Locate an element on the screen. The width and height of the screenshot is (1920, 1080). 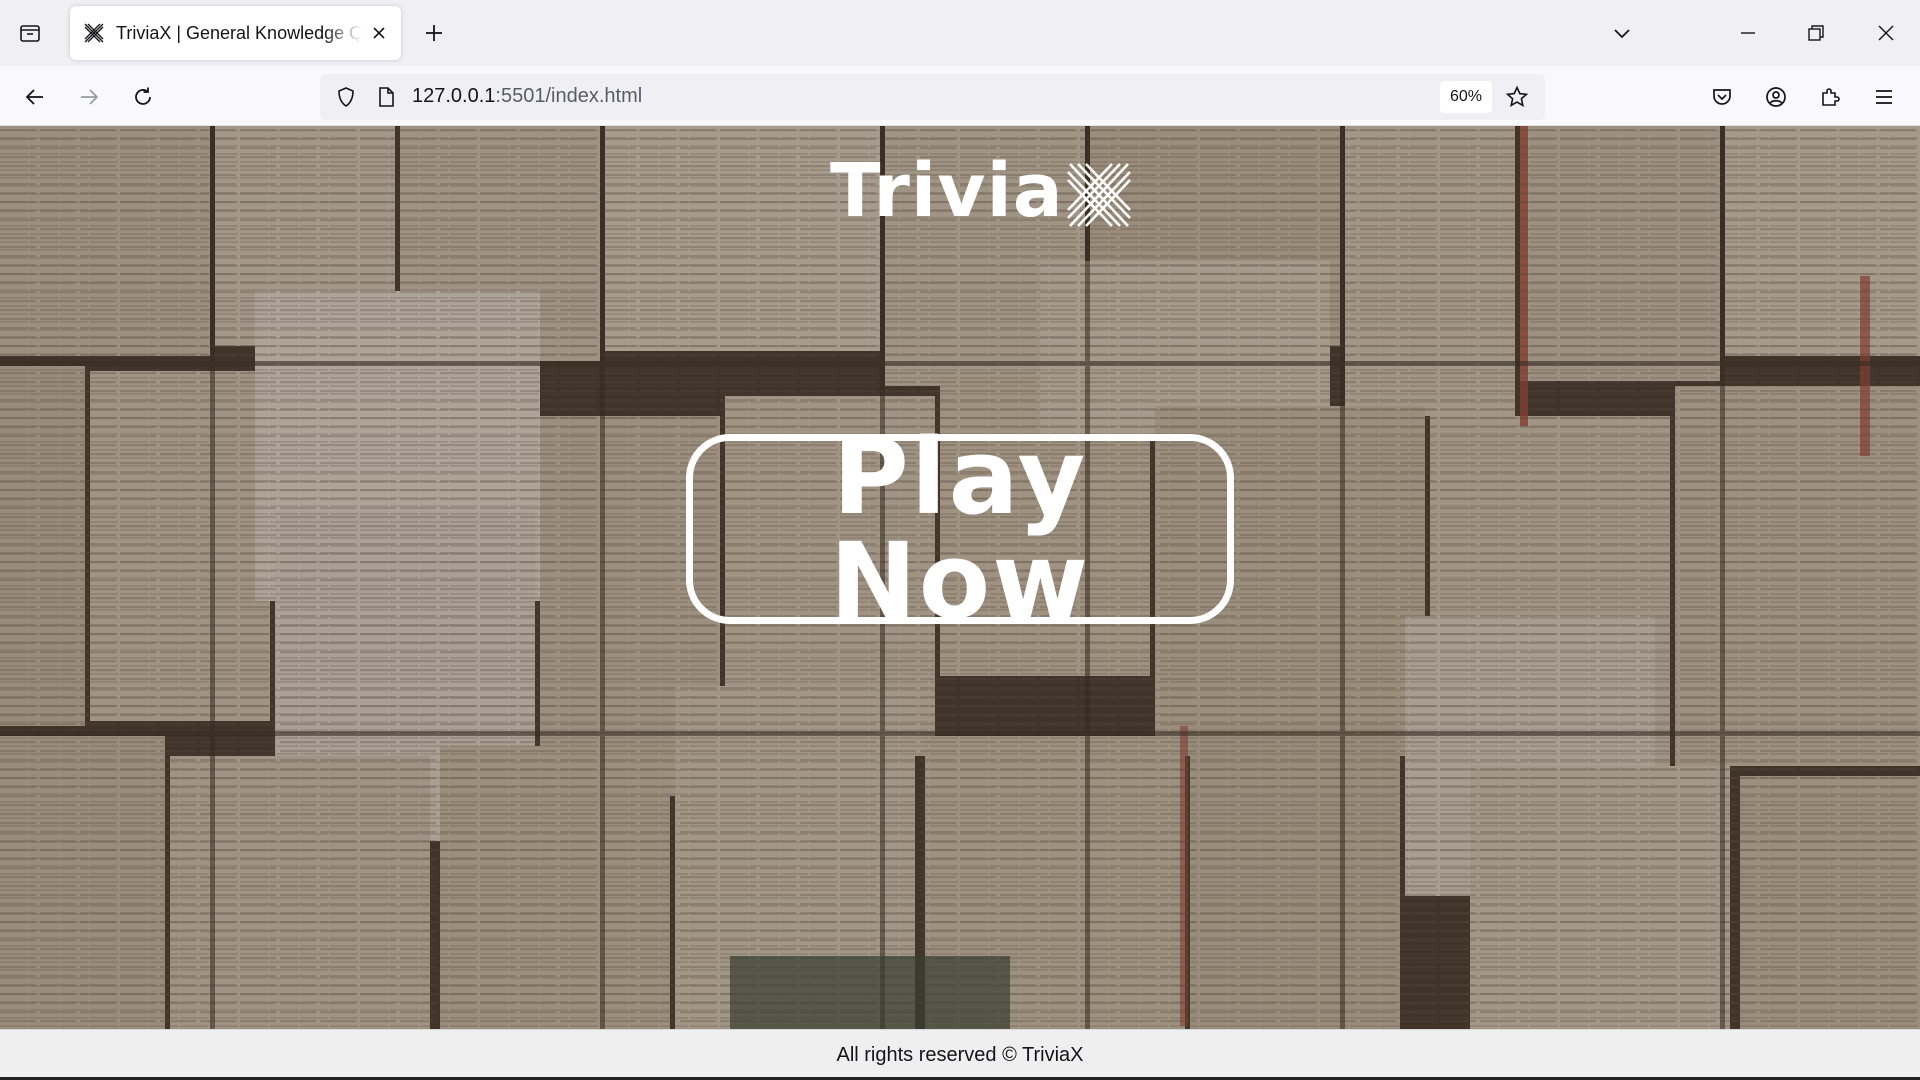
play-now-label: Play Now is located at coordinates (960, 529).